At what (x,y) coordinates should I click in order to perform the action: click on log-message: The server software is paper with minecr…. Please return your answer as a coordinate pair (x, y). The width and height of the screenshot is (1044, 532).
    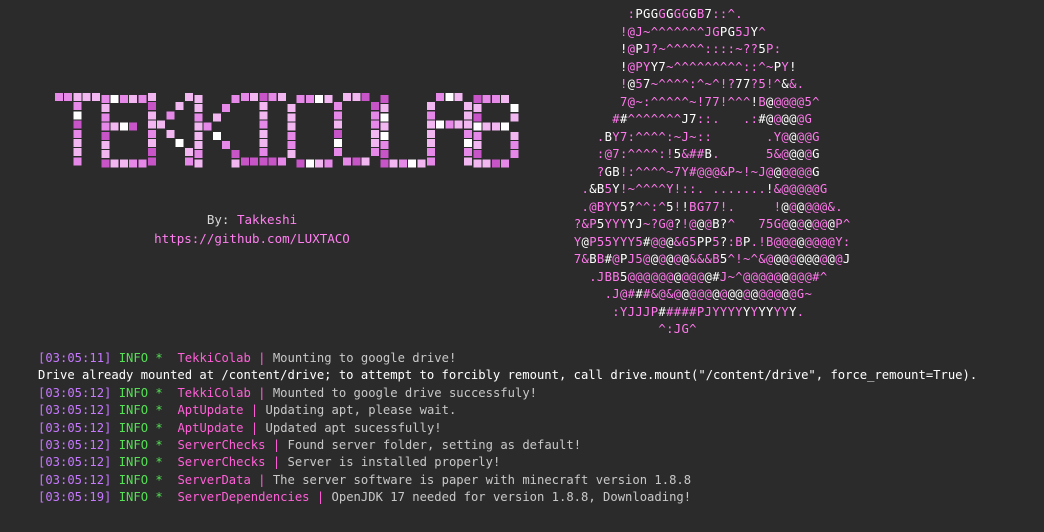
    Looking at the image, I should click on (482, 480).